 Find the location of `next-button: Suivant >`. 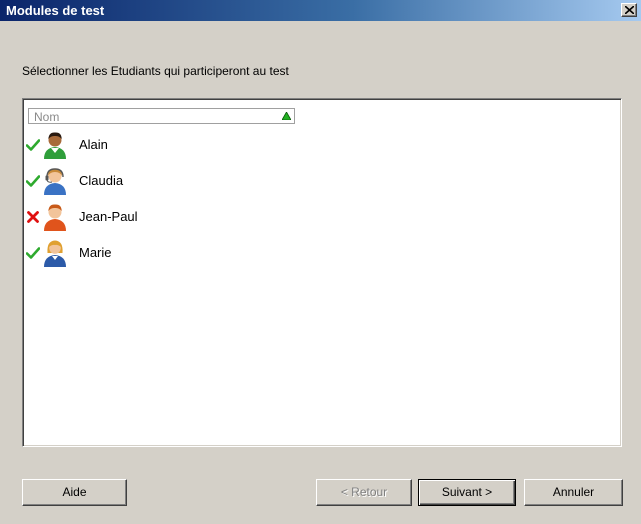

next-button: Suivant > is located at coordinates (467, 492).